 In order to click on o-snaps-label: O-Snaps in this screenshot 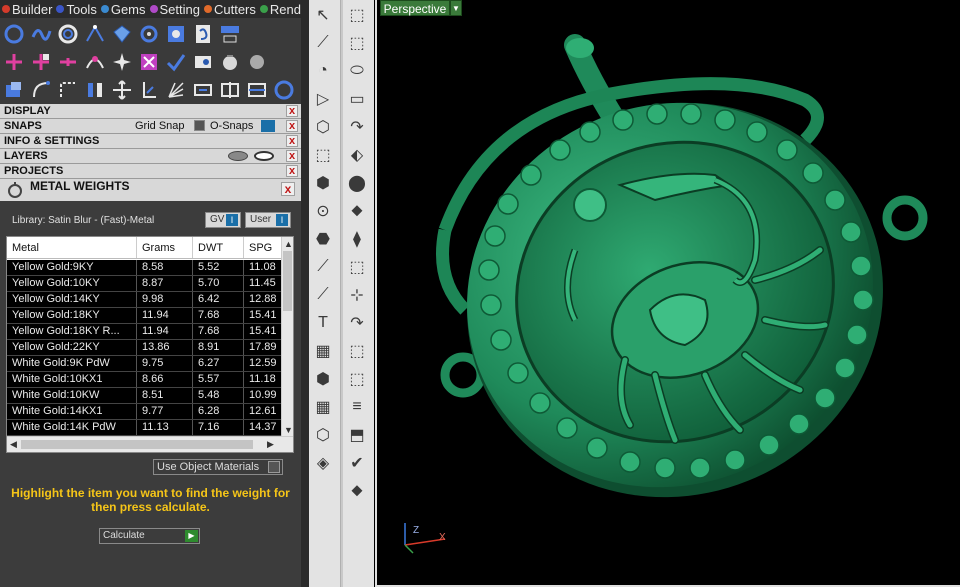, I will do `click(231, 126)`.